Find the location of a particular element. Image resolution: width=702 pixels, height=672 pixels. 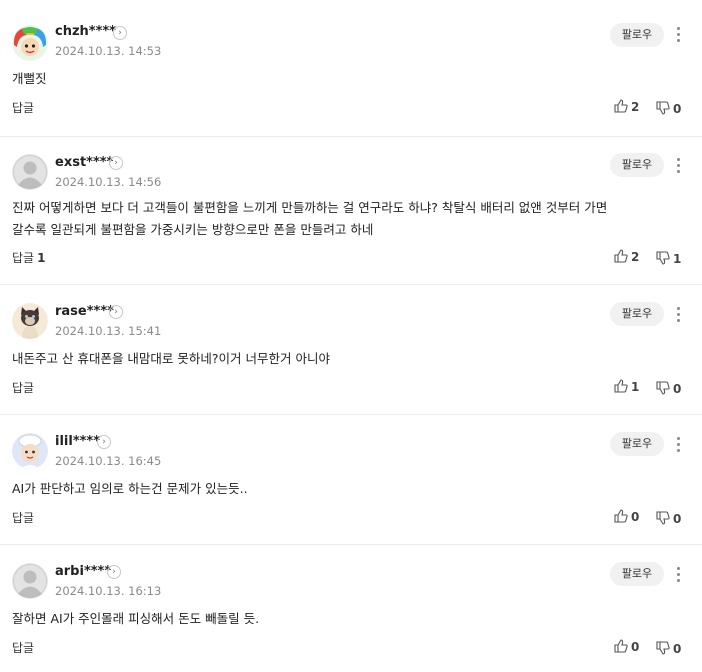

like-button: 1 is located at coordinates (627, 387).